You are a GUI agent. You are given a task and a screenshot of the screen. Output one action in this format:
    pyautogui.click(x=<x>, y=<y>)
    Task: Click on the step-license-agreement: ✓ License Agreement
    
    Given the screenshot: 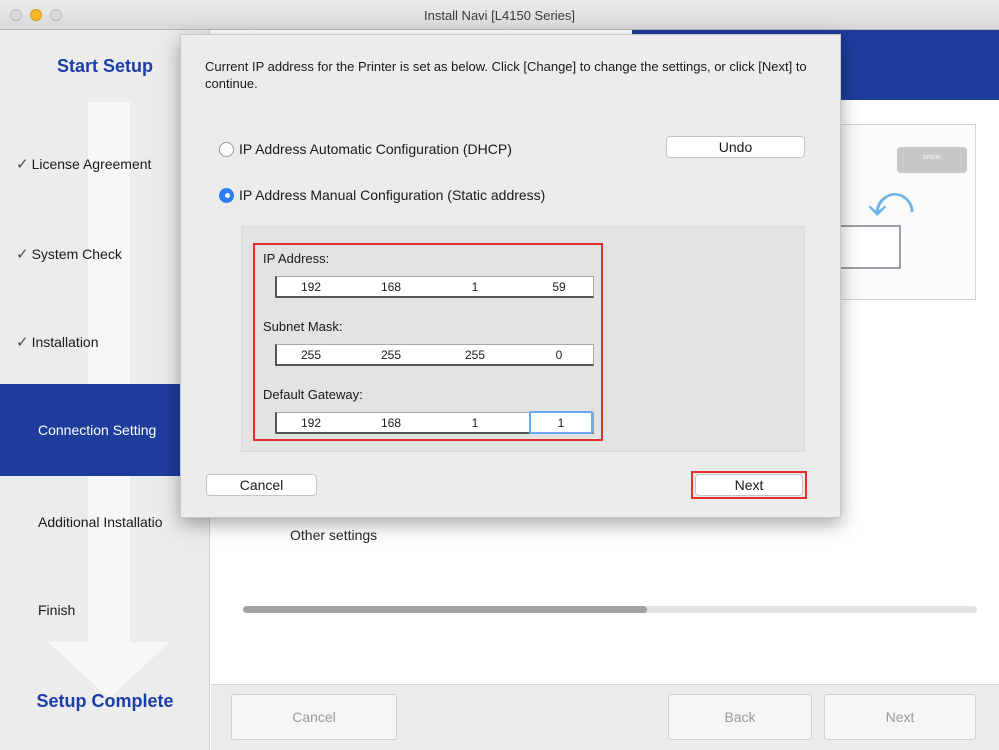 What is the action you would take?
    pyautogui.click(x=104, y=164)
    